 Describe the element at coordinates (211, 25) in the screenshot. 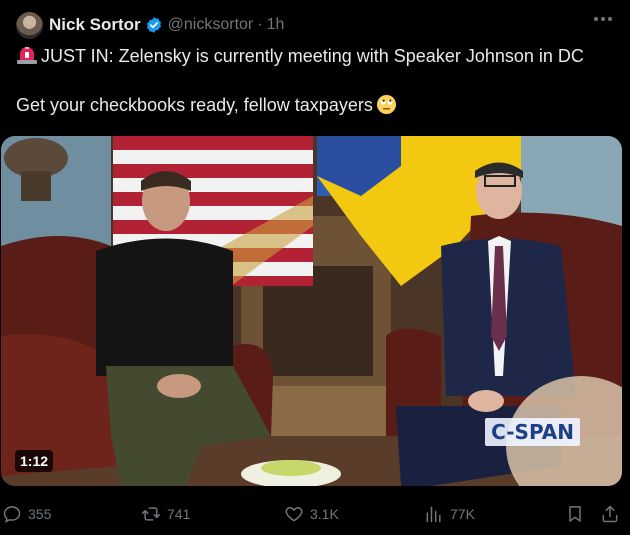

I see `author-handle: @nicksortor` at that location.